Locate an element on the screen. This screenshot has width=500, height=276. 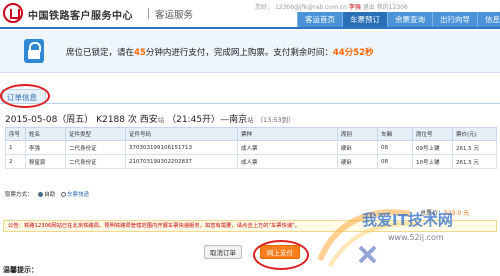
radio-self-service is located at coordinates (41, 194).